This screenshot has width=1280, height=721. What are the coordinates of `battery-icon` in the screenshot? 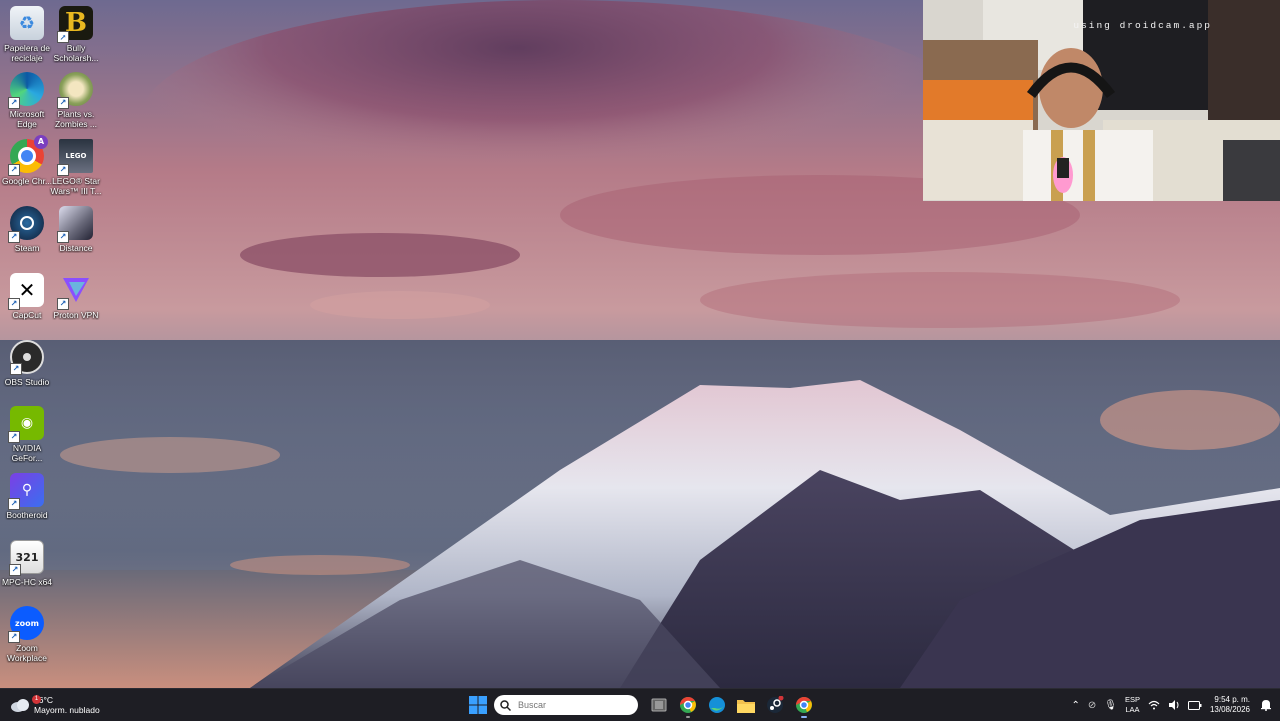 It's located at (1194, 705).